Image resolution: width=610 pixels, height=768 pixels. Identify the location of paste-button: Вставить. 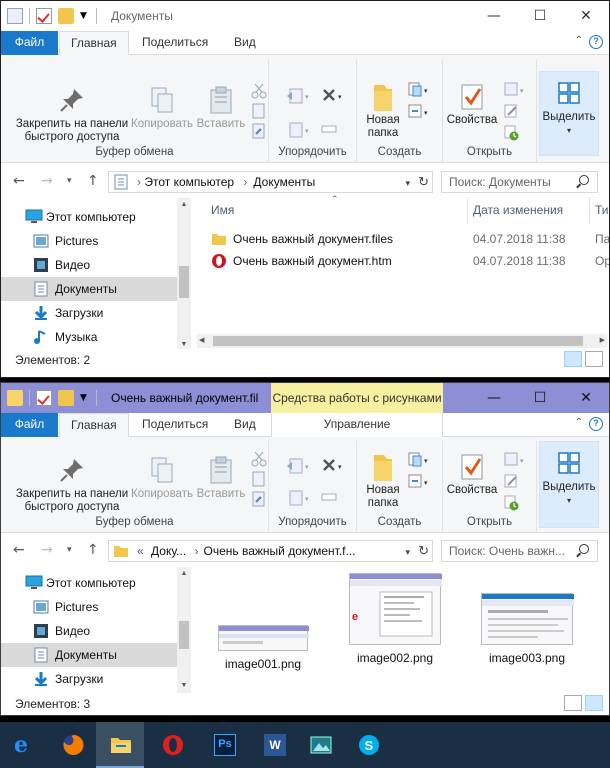
(221, 478).